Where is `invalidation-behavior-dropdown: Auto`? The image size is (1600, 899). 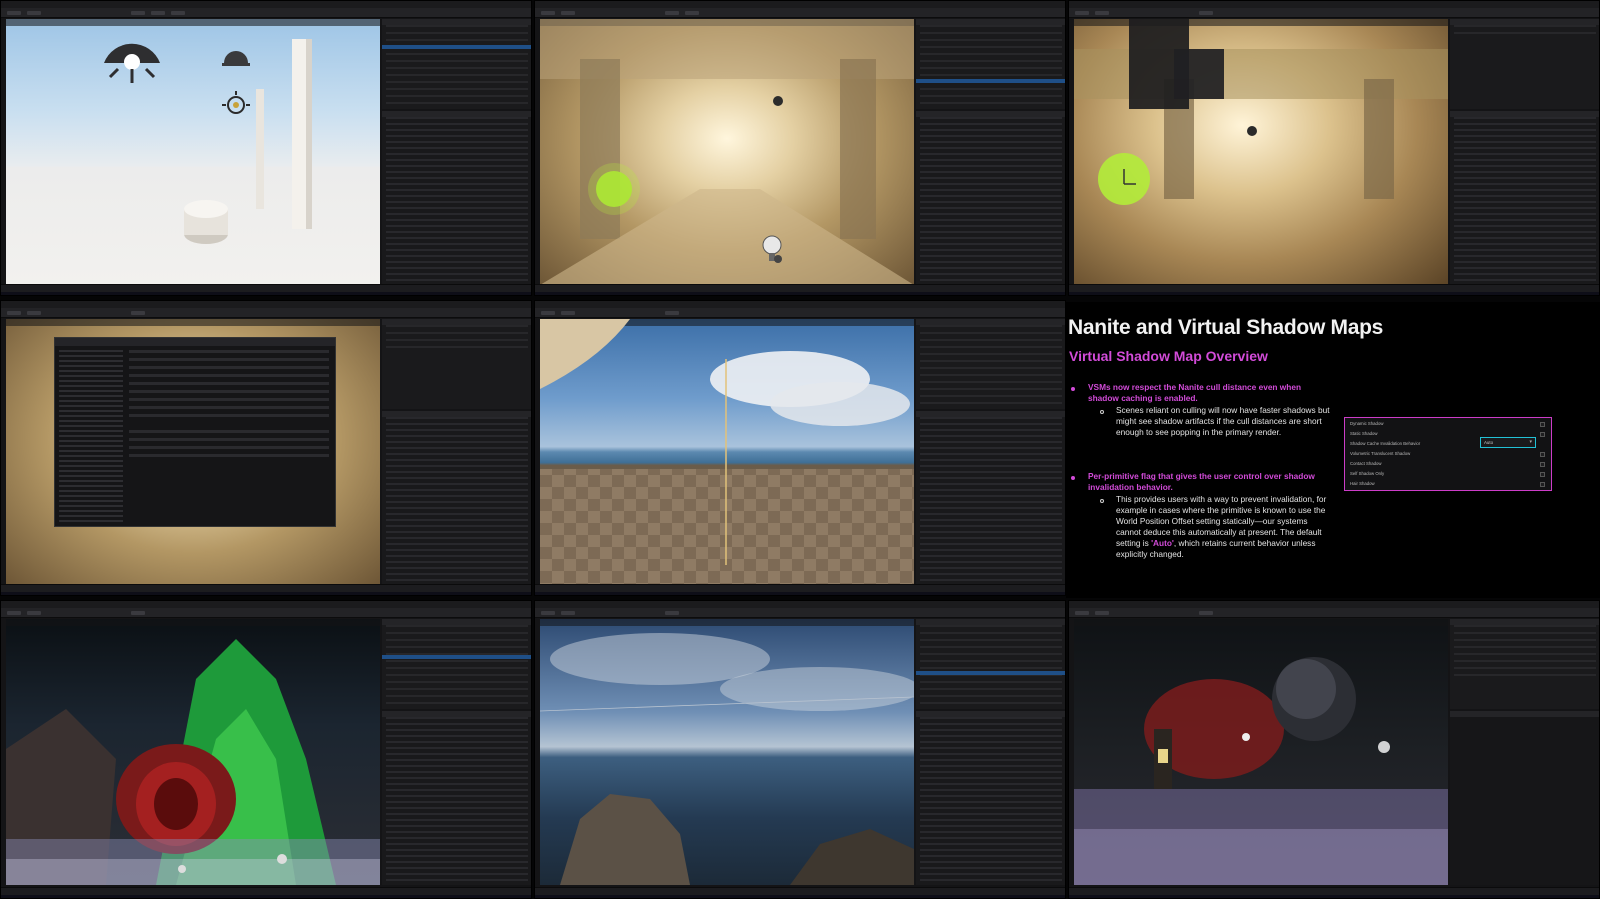
invalidation-behavior-dropdown: Auto is located at coordinates (1508, 442).